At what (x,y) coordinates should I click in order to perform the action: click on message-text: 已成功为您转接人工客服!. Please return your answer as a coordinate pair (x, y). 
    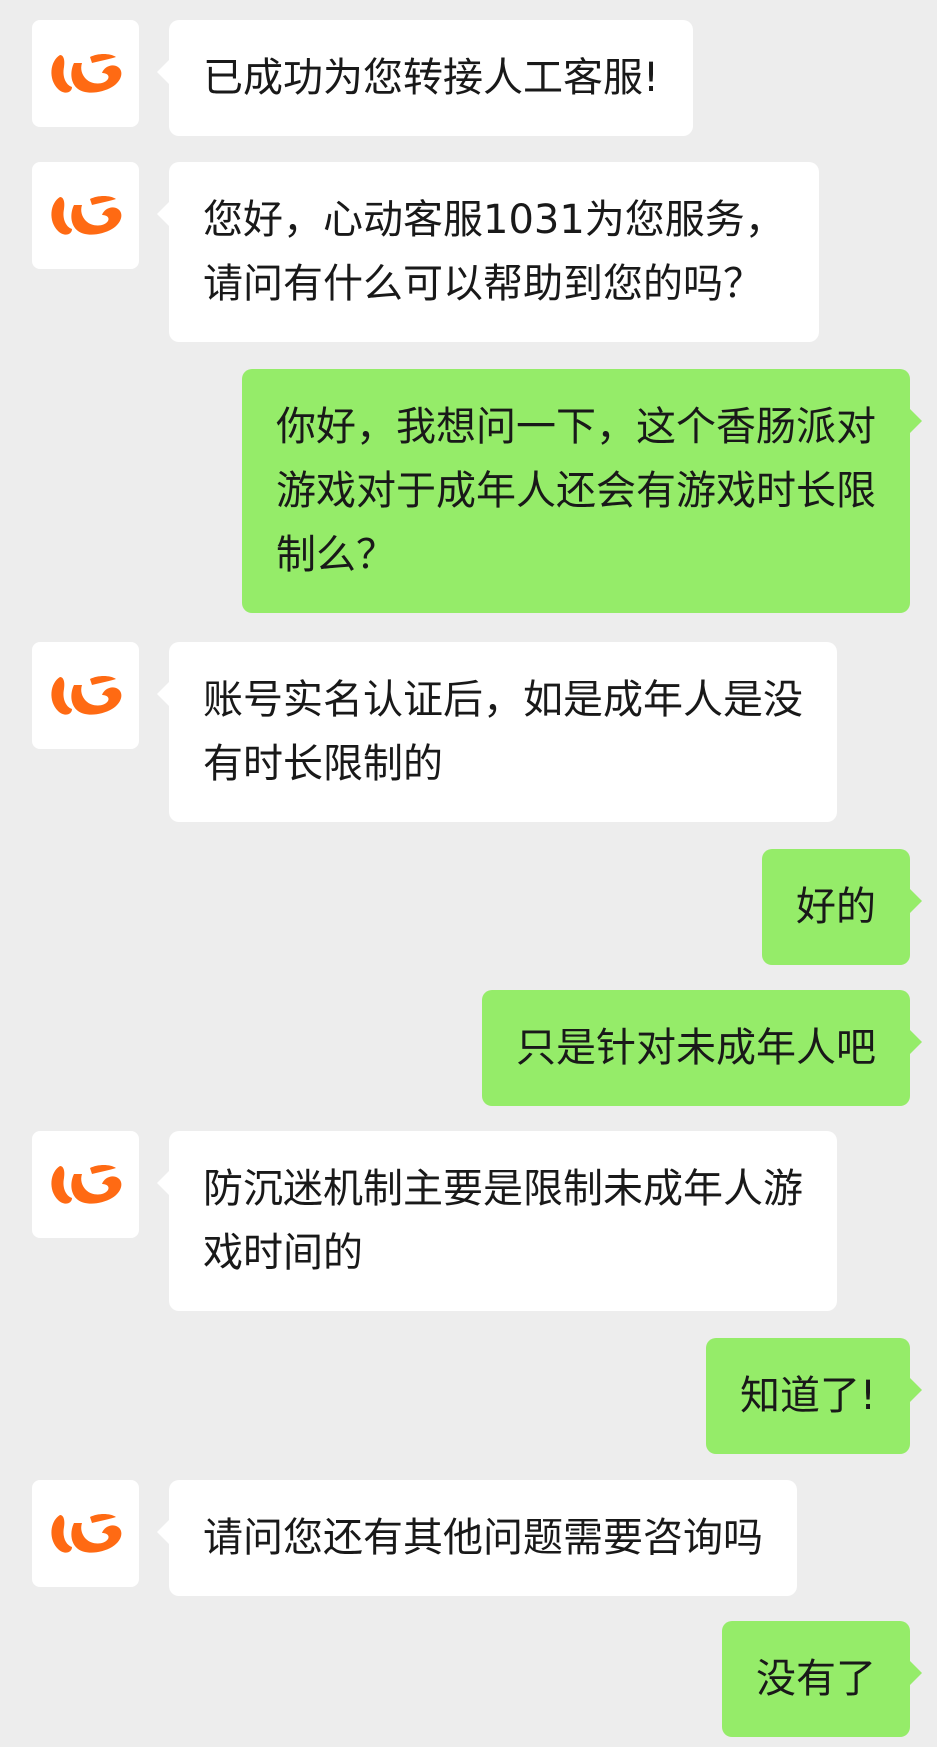
    Looking at the image, I should click on (431, 78).